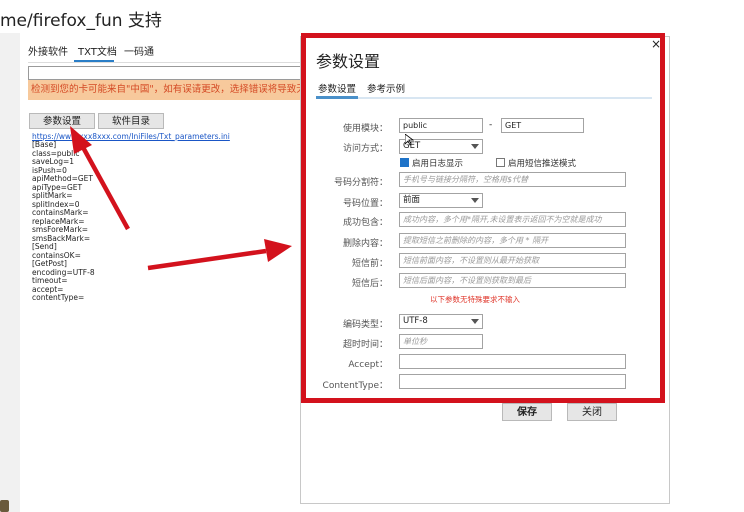 This screenshot has height=512, width=744. Describe the element at coordinates (100, 178) in the screenshot. I see `arrow-to-params-button` at that location.